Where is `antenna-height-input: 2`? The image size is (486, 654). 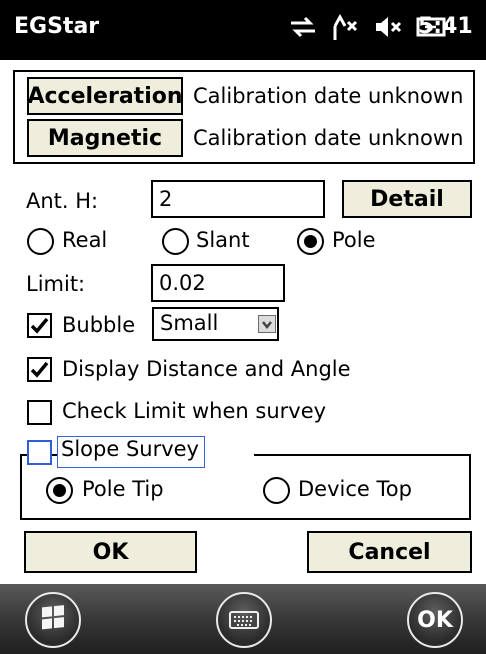
antenna-height-input: 2 is located at coordinates (238, 199).